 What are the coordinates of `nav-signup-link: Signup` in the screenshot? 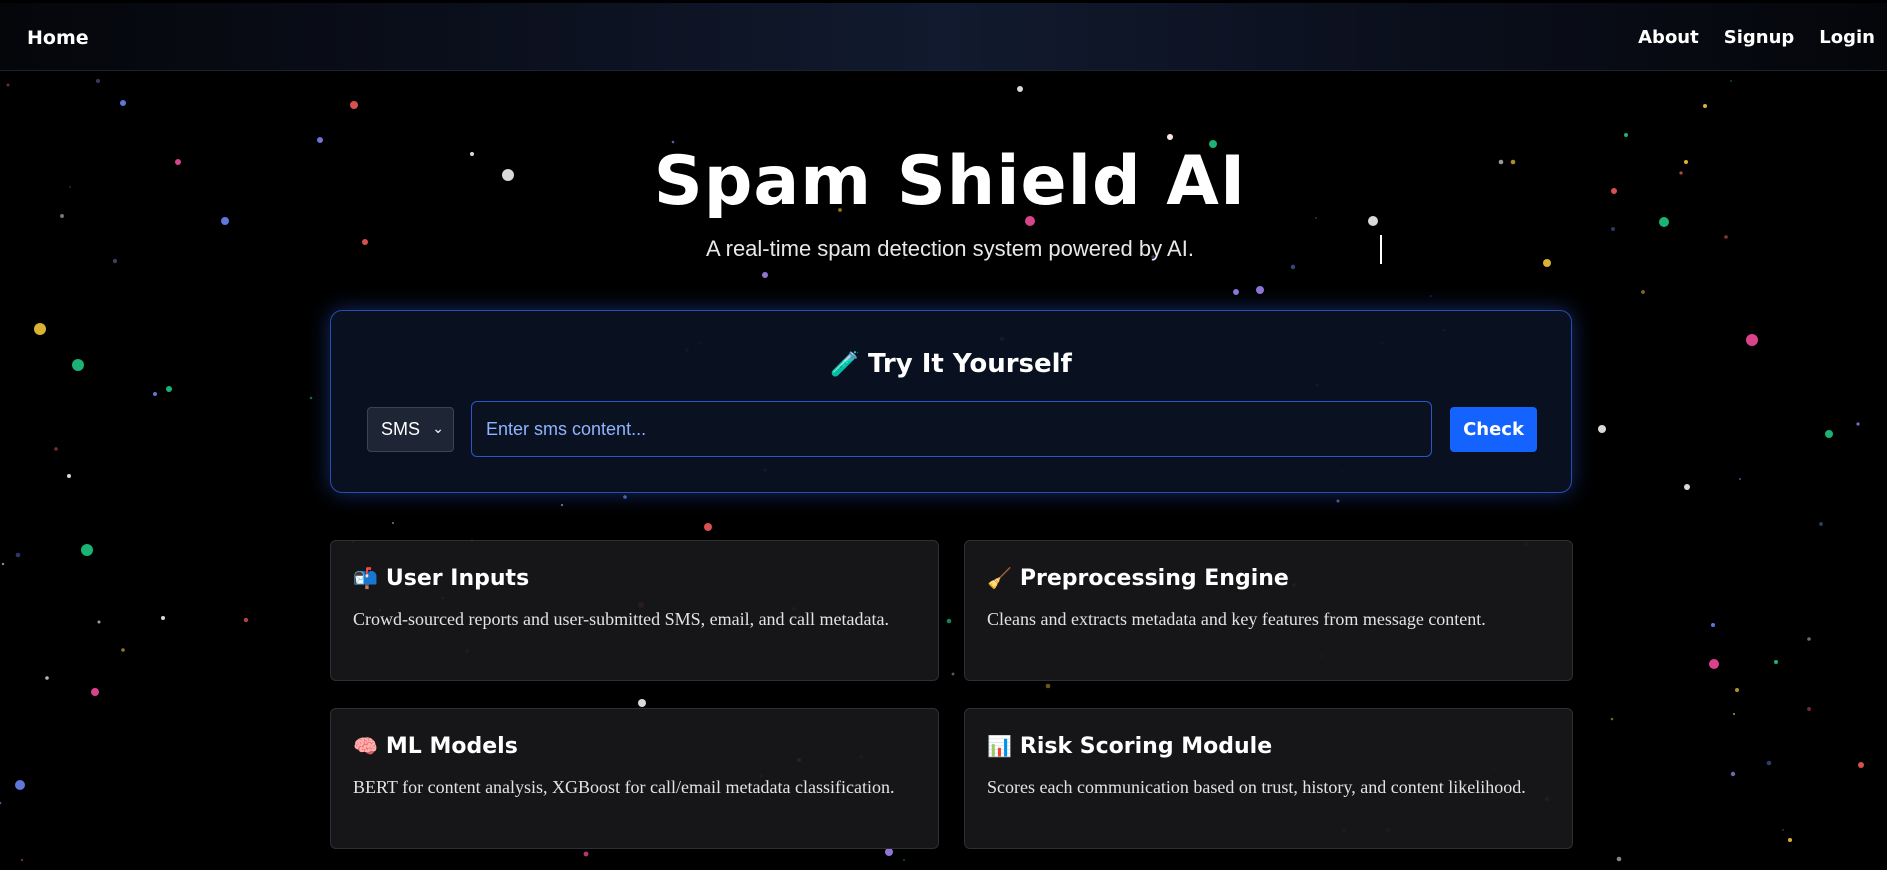 It's located at (1759, 37).